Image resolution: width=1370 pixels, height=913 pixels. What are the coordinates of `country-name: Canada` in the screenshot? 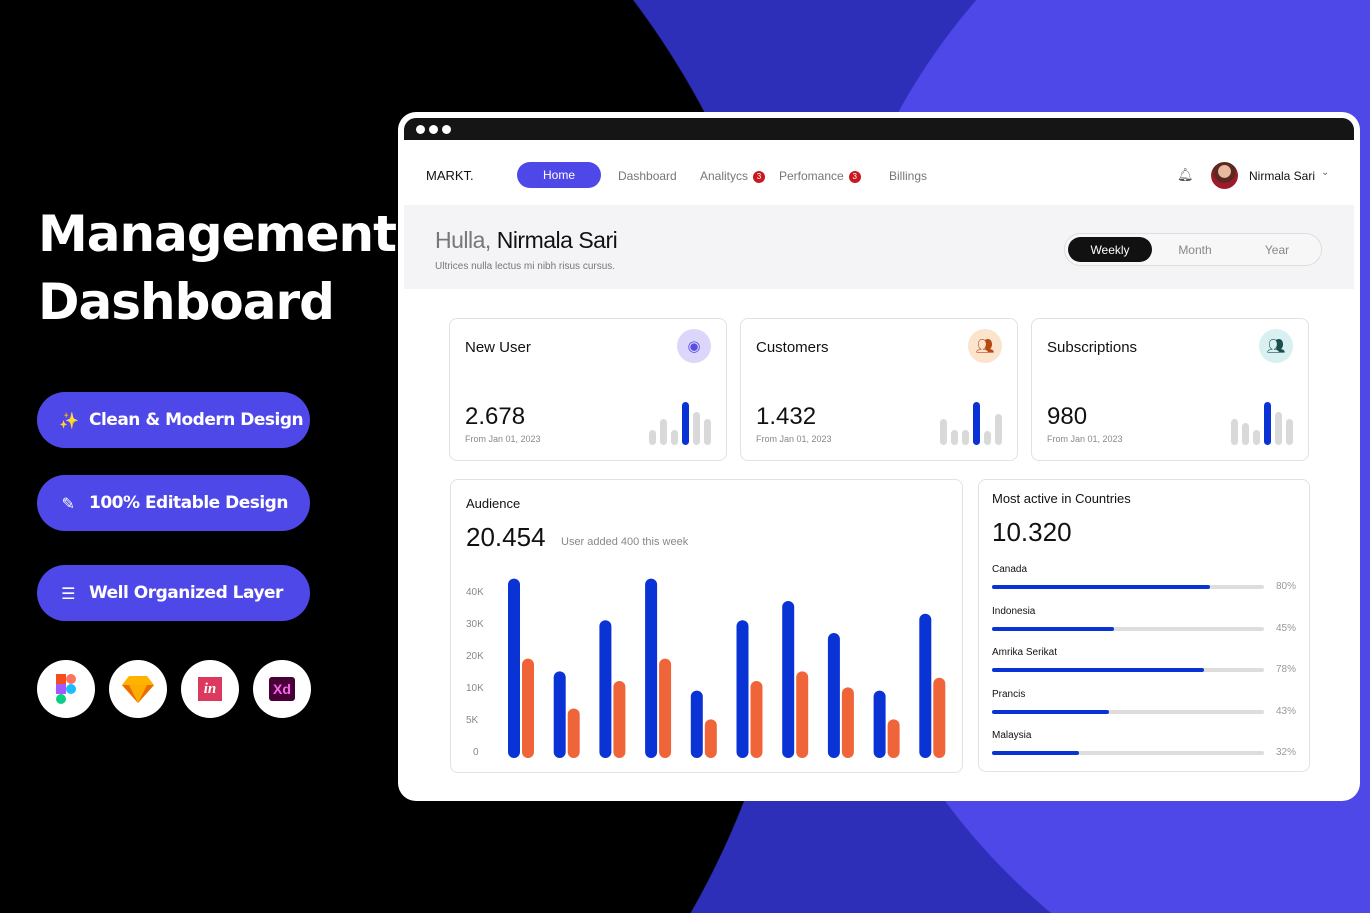 It's located at (1010, 569).